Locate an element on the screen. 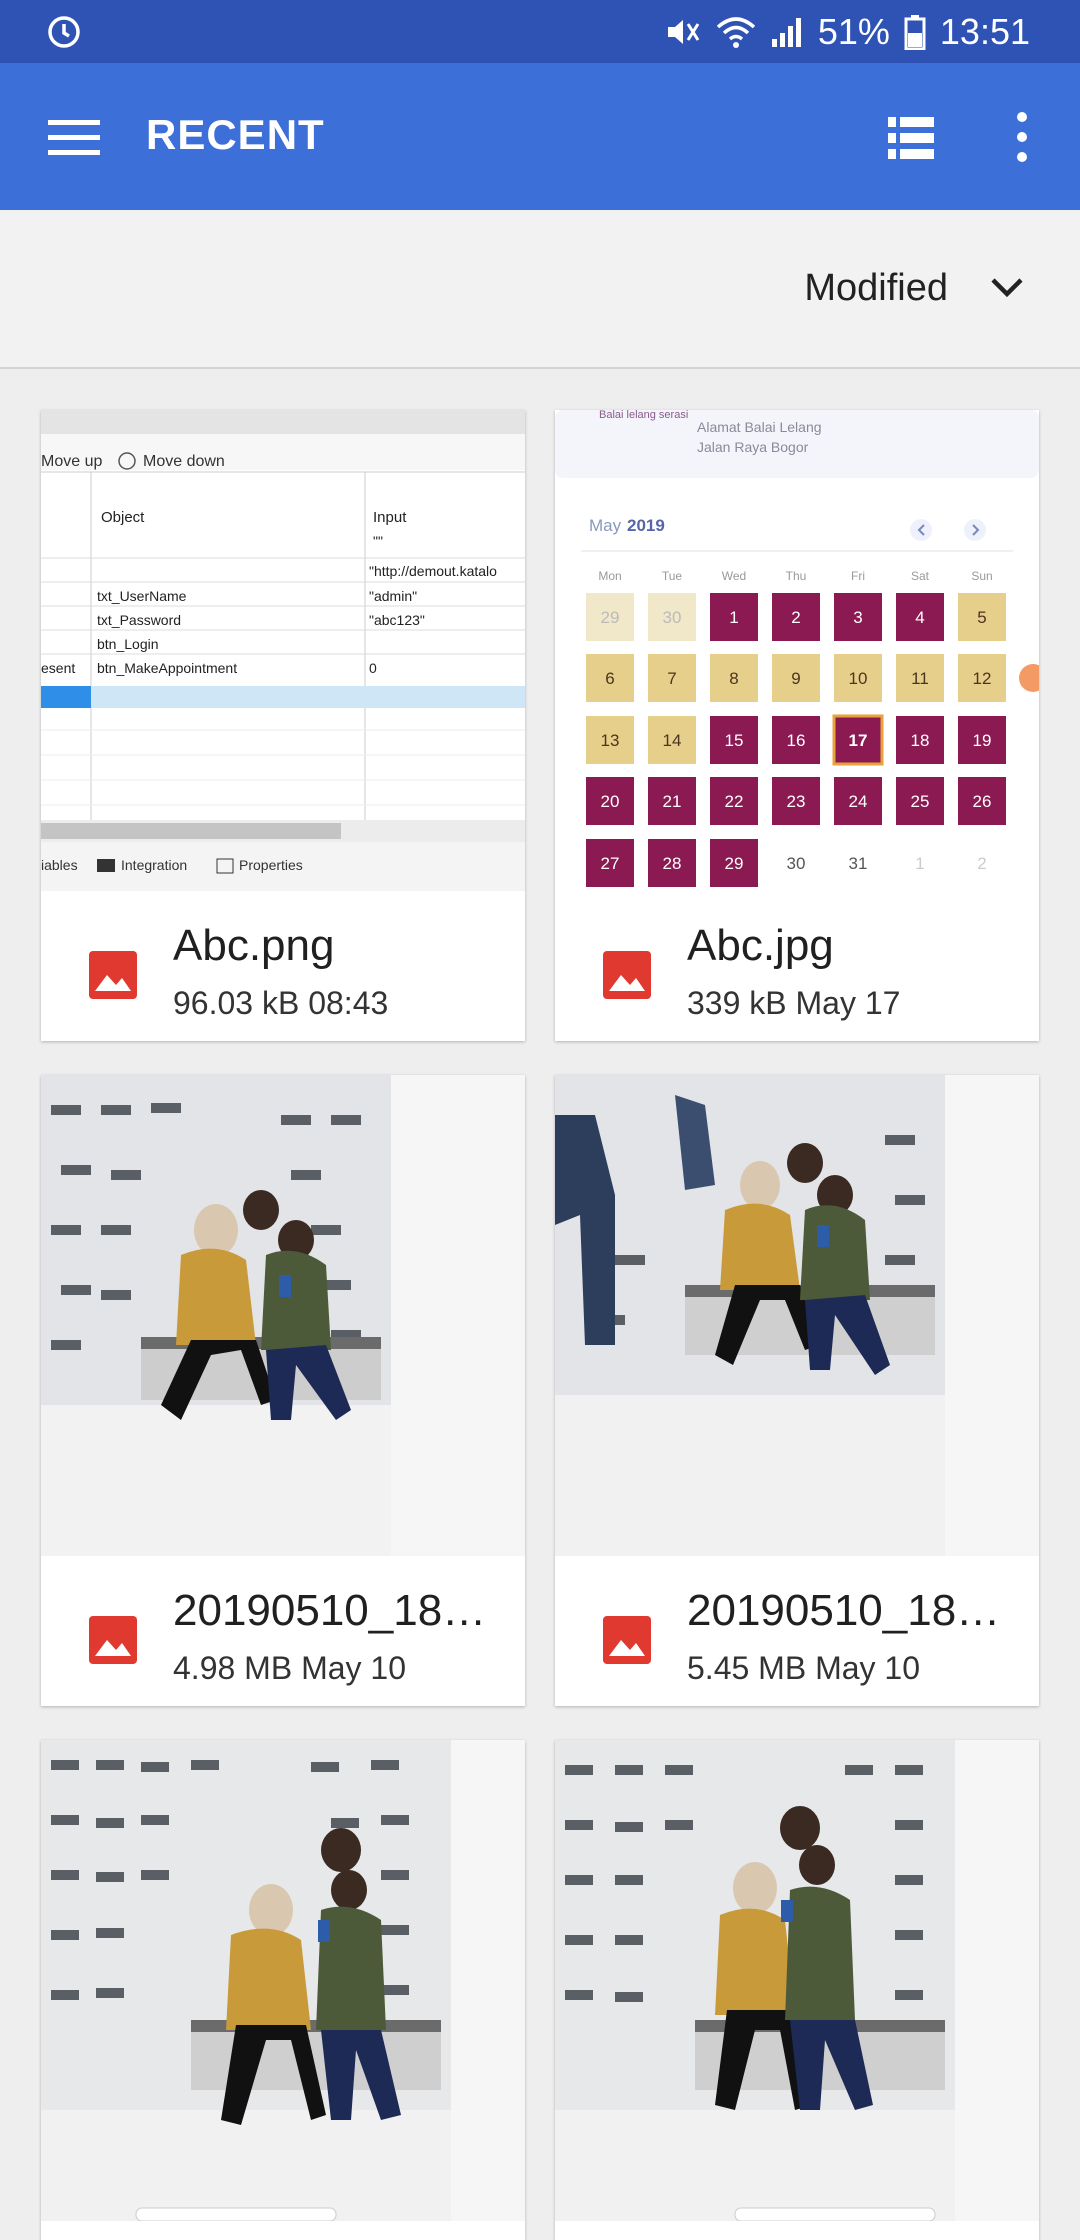 The image size is (1080, 2240). hamburger-icon is located at coordinates (74, 137).